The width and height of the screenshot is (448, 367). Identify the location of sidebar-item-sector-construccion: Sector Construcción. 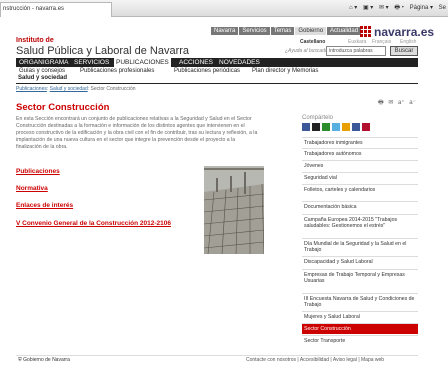
(360, 328).